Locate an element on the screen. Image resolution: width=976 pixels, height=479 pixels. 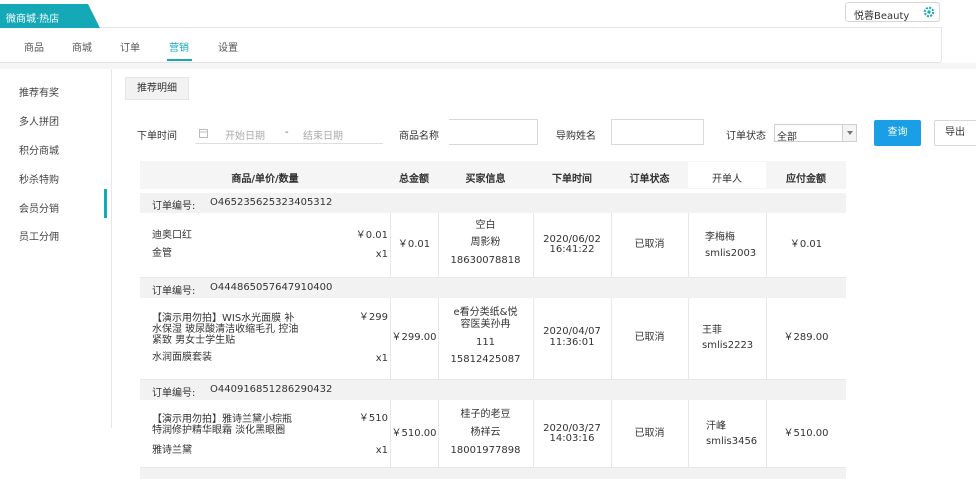
guide-name-input is located at coordinates (657, 132).